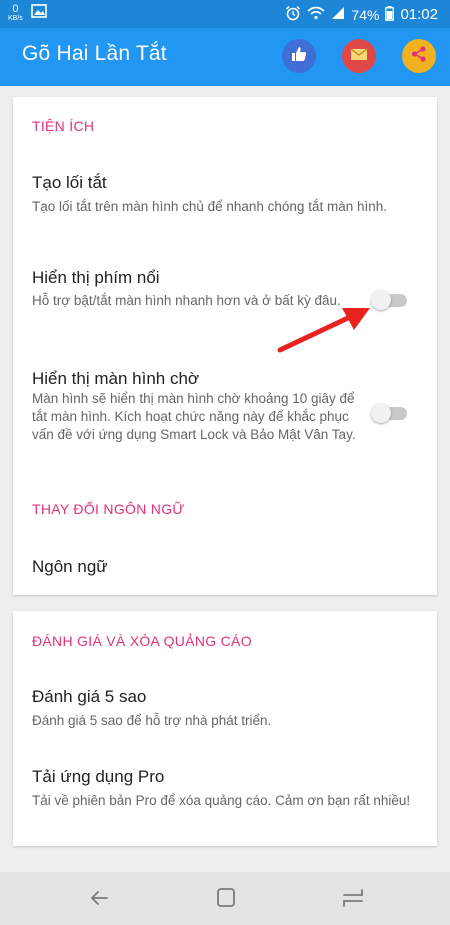 The width and height of the screenshot is (450, 925). I want to click on recents-icon, so click(353, 901).